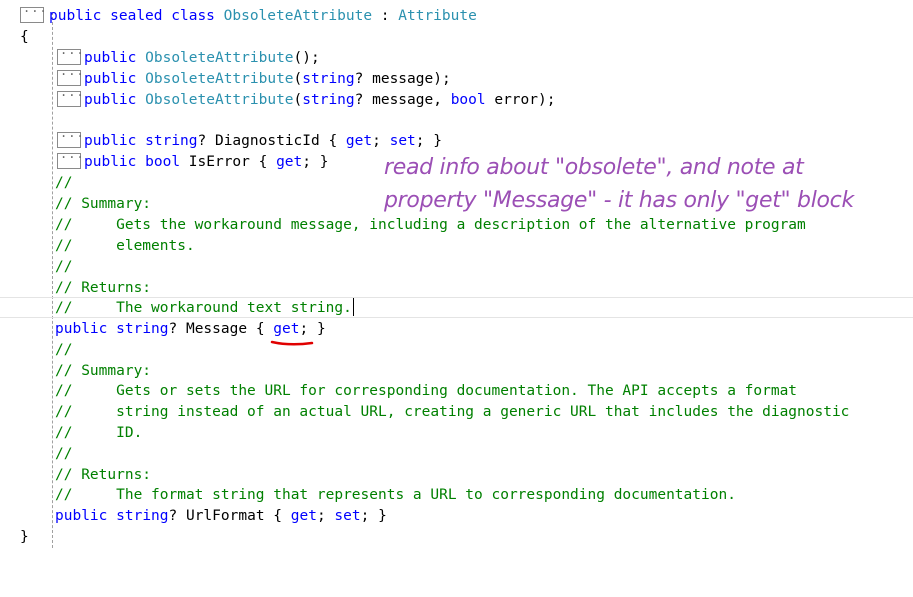  I want to click on class-name: ObsoleteAttribute, so click(298, 16).